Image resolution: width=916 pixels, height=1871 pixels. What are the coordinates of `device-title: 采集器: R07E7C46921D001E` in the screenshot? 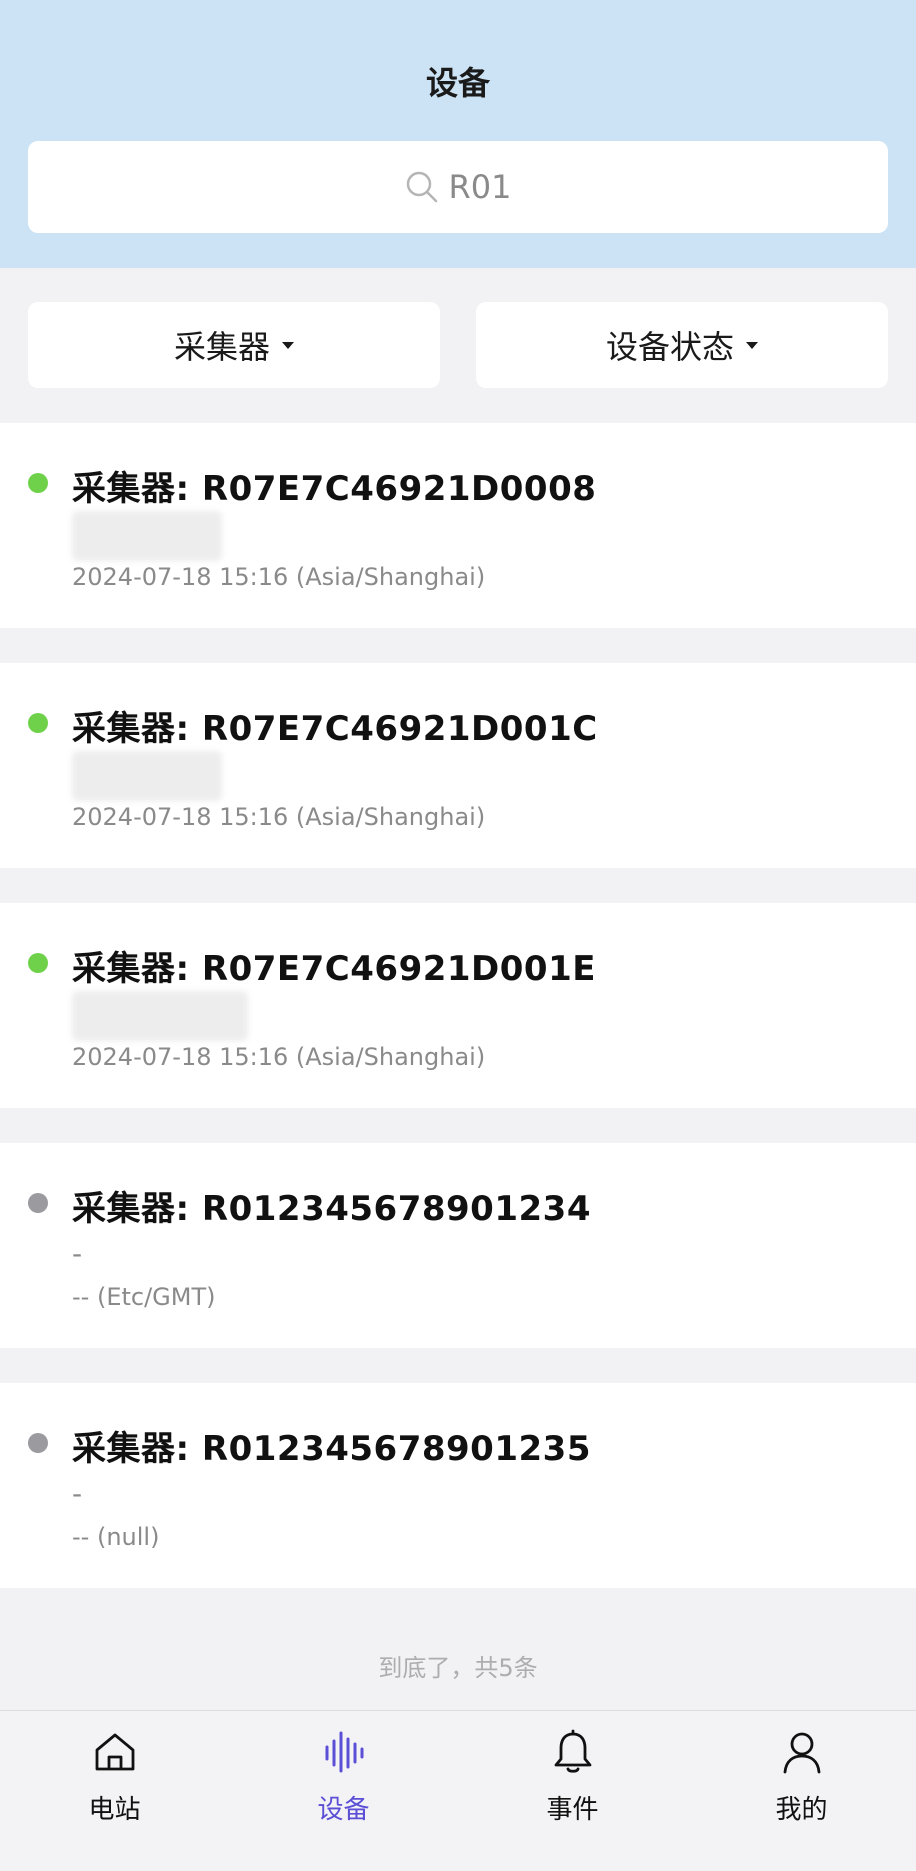 It's located at (334, 969).